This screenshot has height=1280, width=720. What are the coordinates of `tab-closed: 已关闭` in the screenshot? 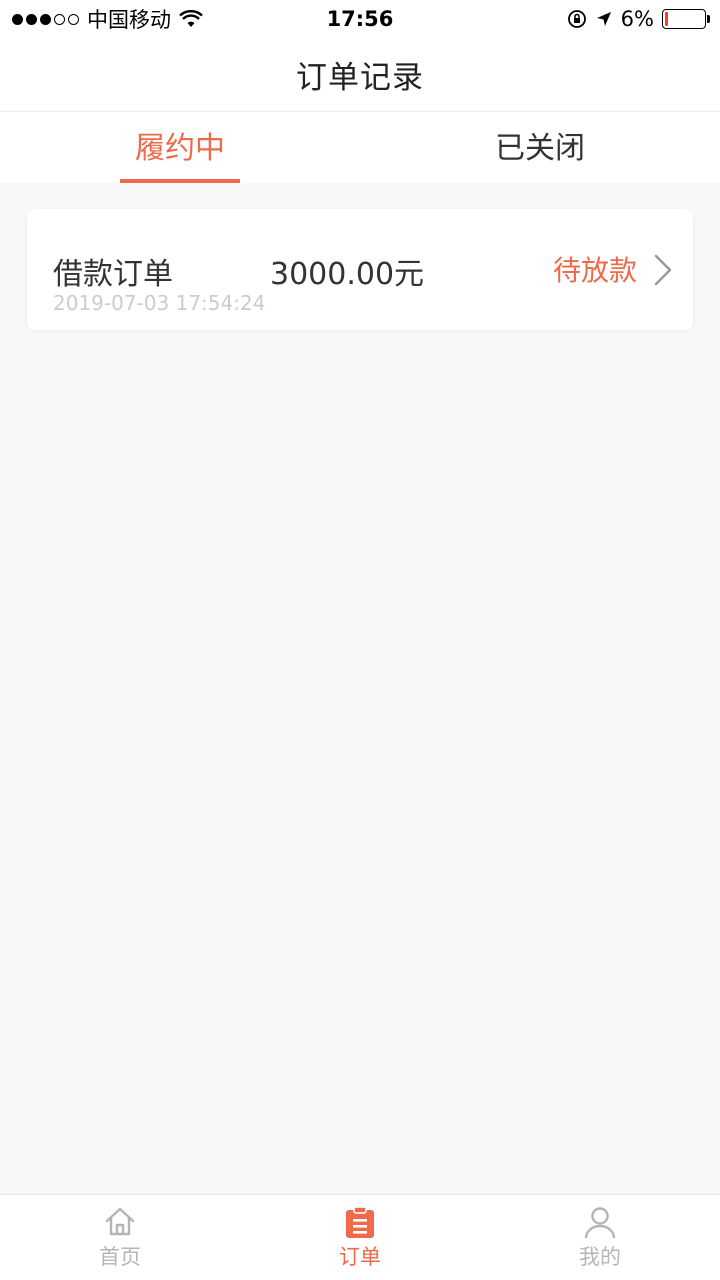 It's located at (540, 147).